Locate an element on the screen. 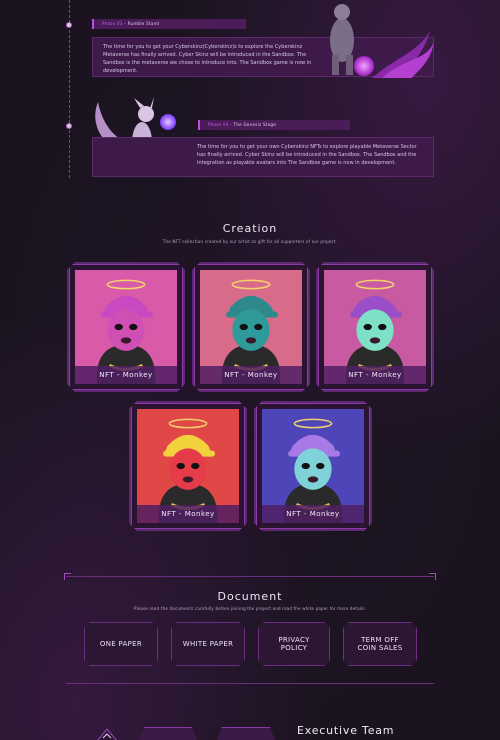 The height and width of the screenshot is (740, 500). executive-team-title: Executive Team is located at coordinates (346, 730).